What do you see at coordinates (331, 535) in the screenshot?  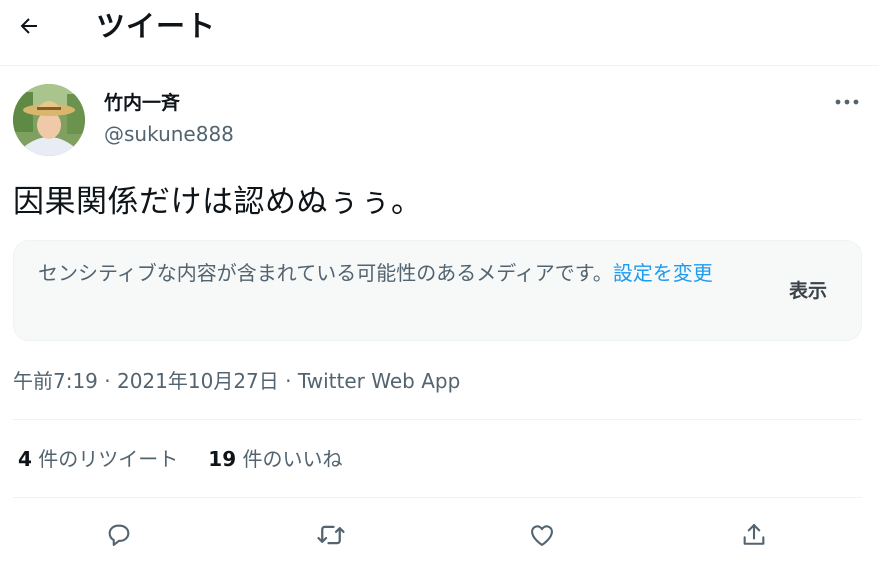 I see `retweet-icon` at bounding box center [331, 535].